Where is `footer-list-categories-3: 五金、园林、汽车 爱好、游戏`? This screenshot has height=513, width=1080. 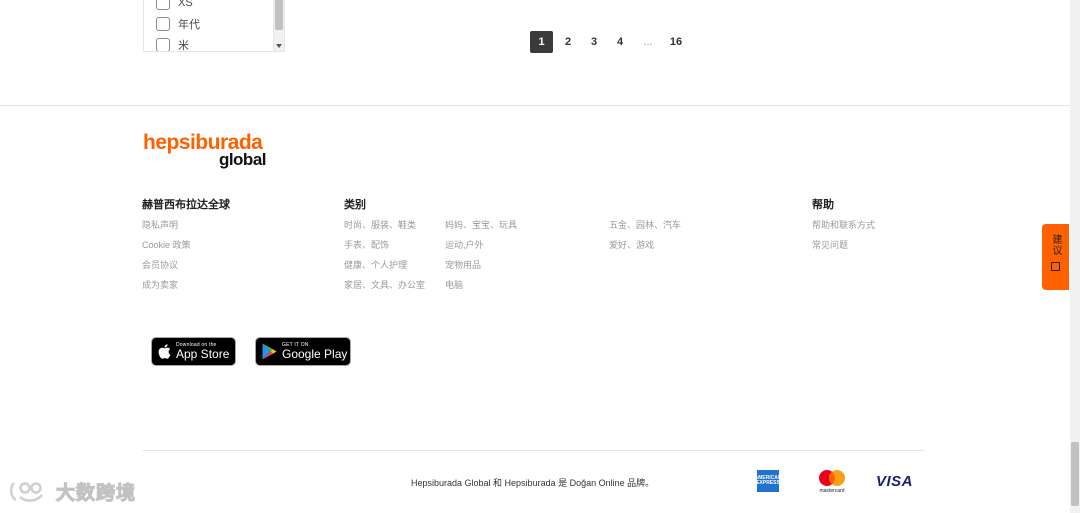 footer-list-categories-3: 五金、园林、汽车 爱好、游戏 is located at coordinates (645, 239).